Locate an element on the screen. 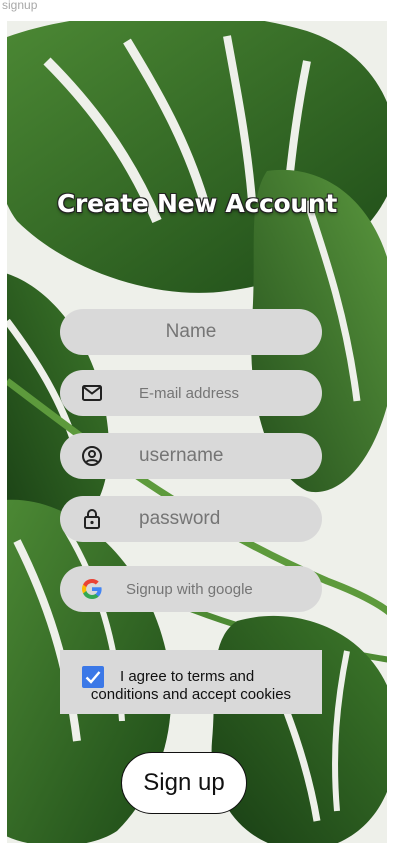 Image resolution: width=402 pixels, height=853 pixels. user-circle-icon is located at coordinates (92, 456).